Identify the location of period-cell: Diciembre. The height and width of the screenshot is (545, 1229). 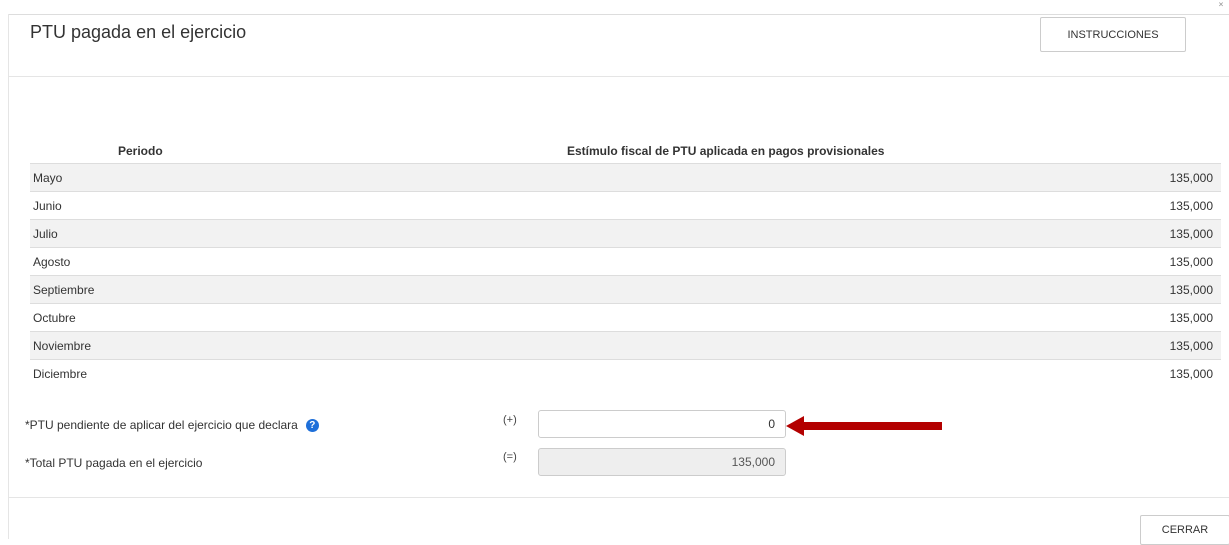
(60, 373).